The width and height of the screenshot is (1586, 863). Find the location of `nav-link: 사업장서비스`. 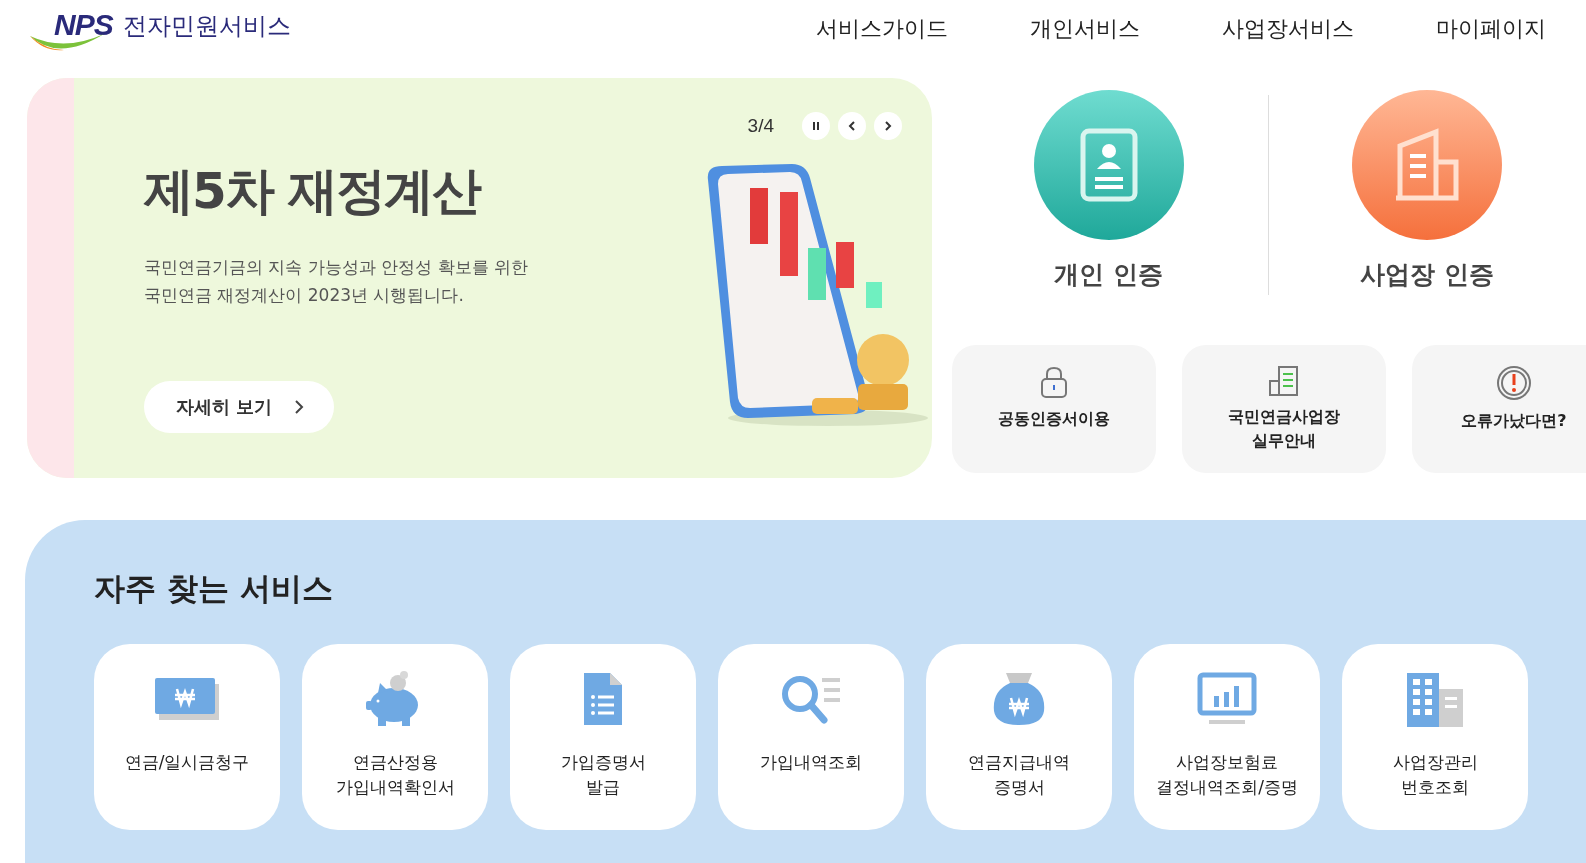

nav-link: 사업장서비스 is located at coordinates (1288, 29).